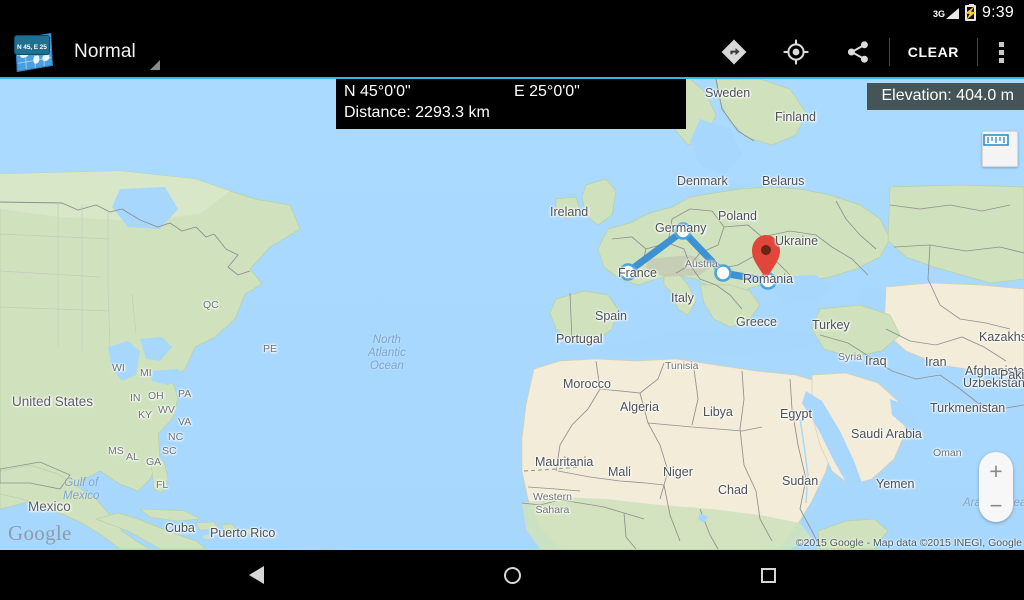 The image size is (1024, 600). What do you see at coordinates (512, 52) in the screenshot?
I see `action-bar: N 45, E 25 Normal CLEAR` at bounding box center [512, 52].